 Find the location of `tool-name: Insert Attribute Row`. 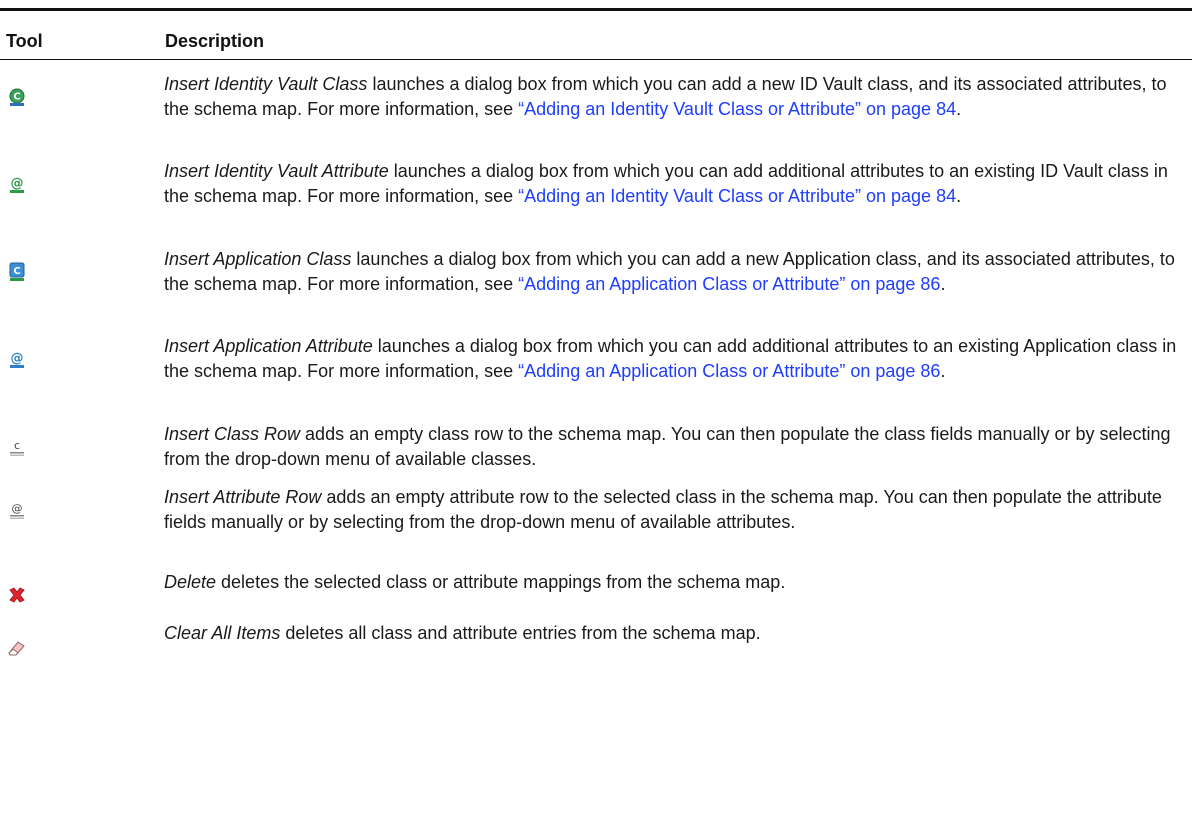

tool-name: Insert Attribute Row is located at coordinates (243, 497).